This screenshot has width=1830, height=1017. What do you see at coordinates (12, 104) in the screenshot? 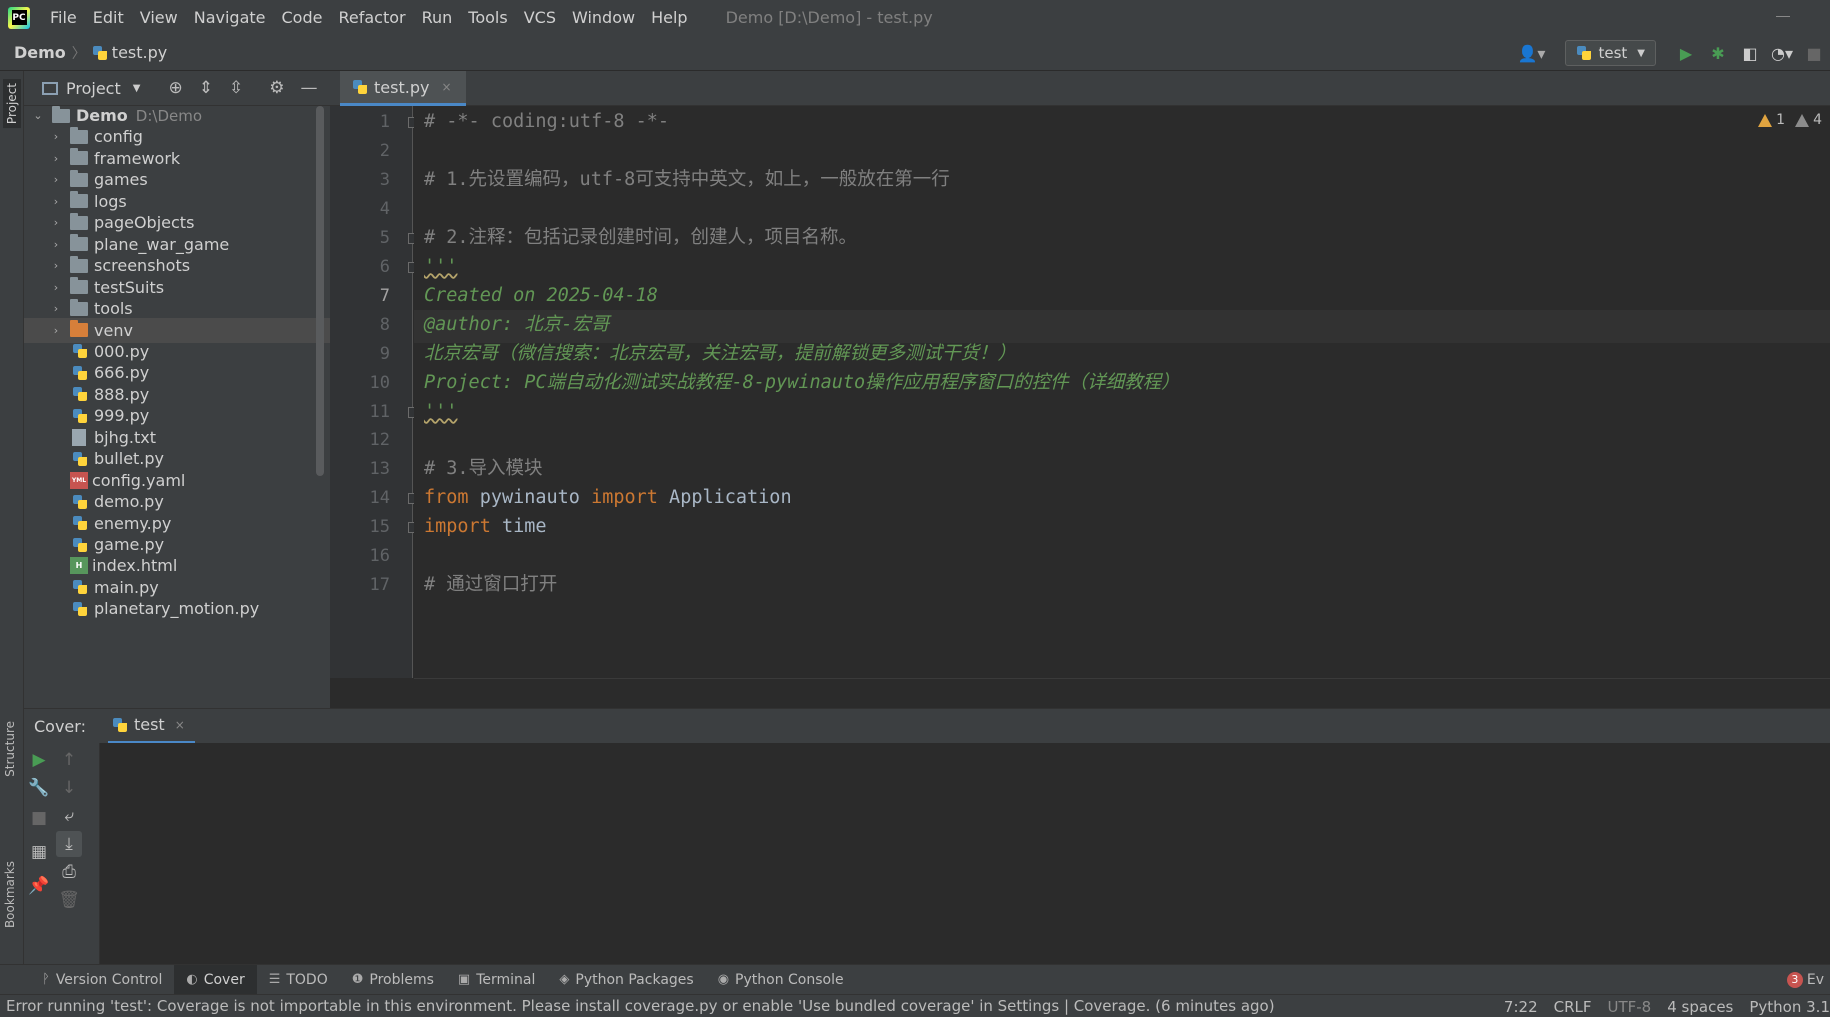
I see `project-tool-button: Project` at bounding box center [12, 104].